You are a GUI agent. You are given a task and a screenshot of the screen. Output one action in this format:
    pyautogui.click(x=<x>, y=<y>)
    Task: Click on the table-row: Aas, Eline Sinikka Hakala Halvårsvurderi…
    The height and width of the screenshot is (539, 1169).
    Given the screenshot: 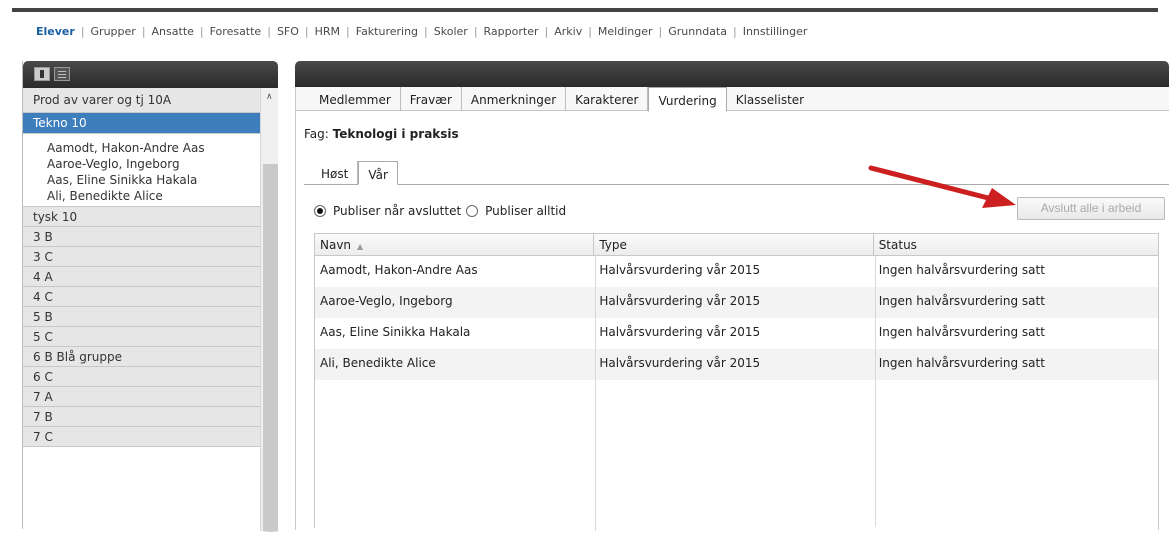 What is the action you would take?
    pyautogui.click(x=736, y=333)
    